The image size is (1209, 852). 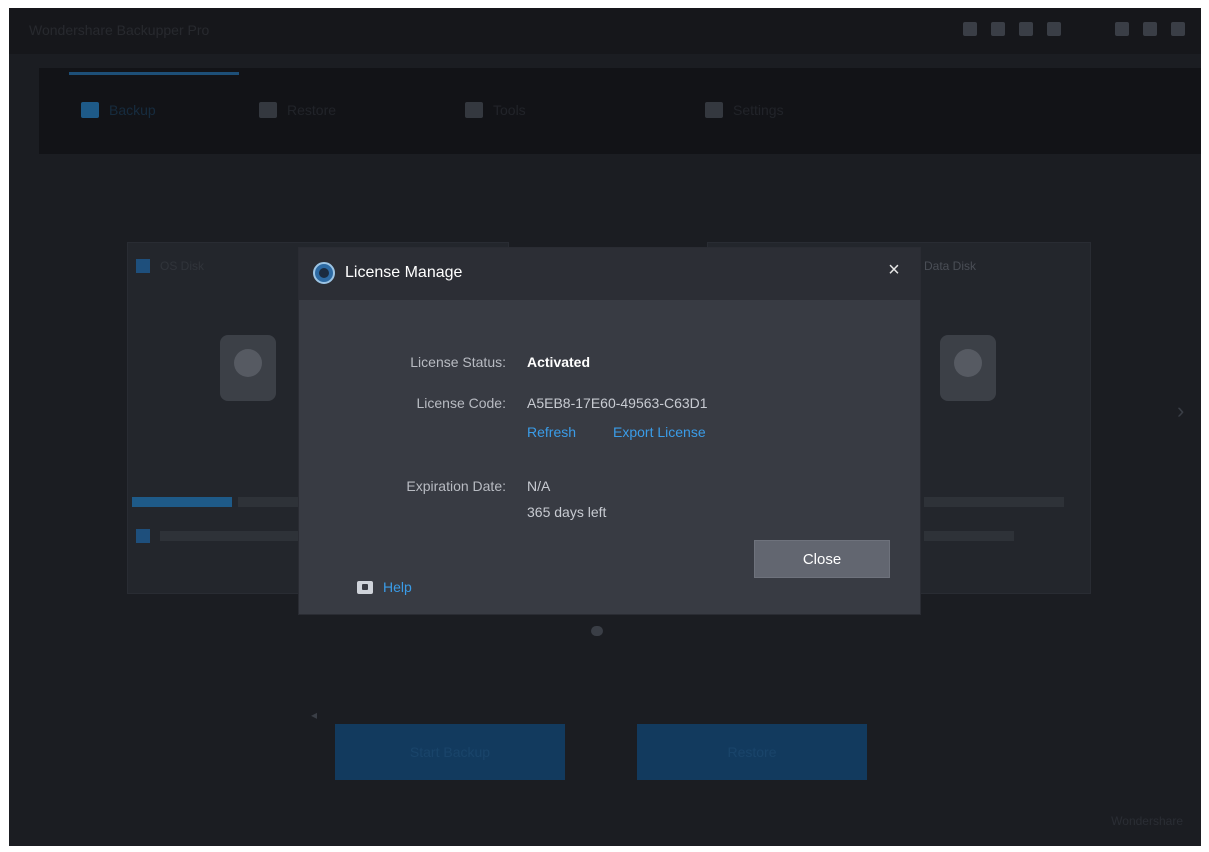 What do you see at coordinates (1054, 29) in the screenshot?
I see `user-icon` at bounding box center [1054, 29].